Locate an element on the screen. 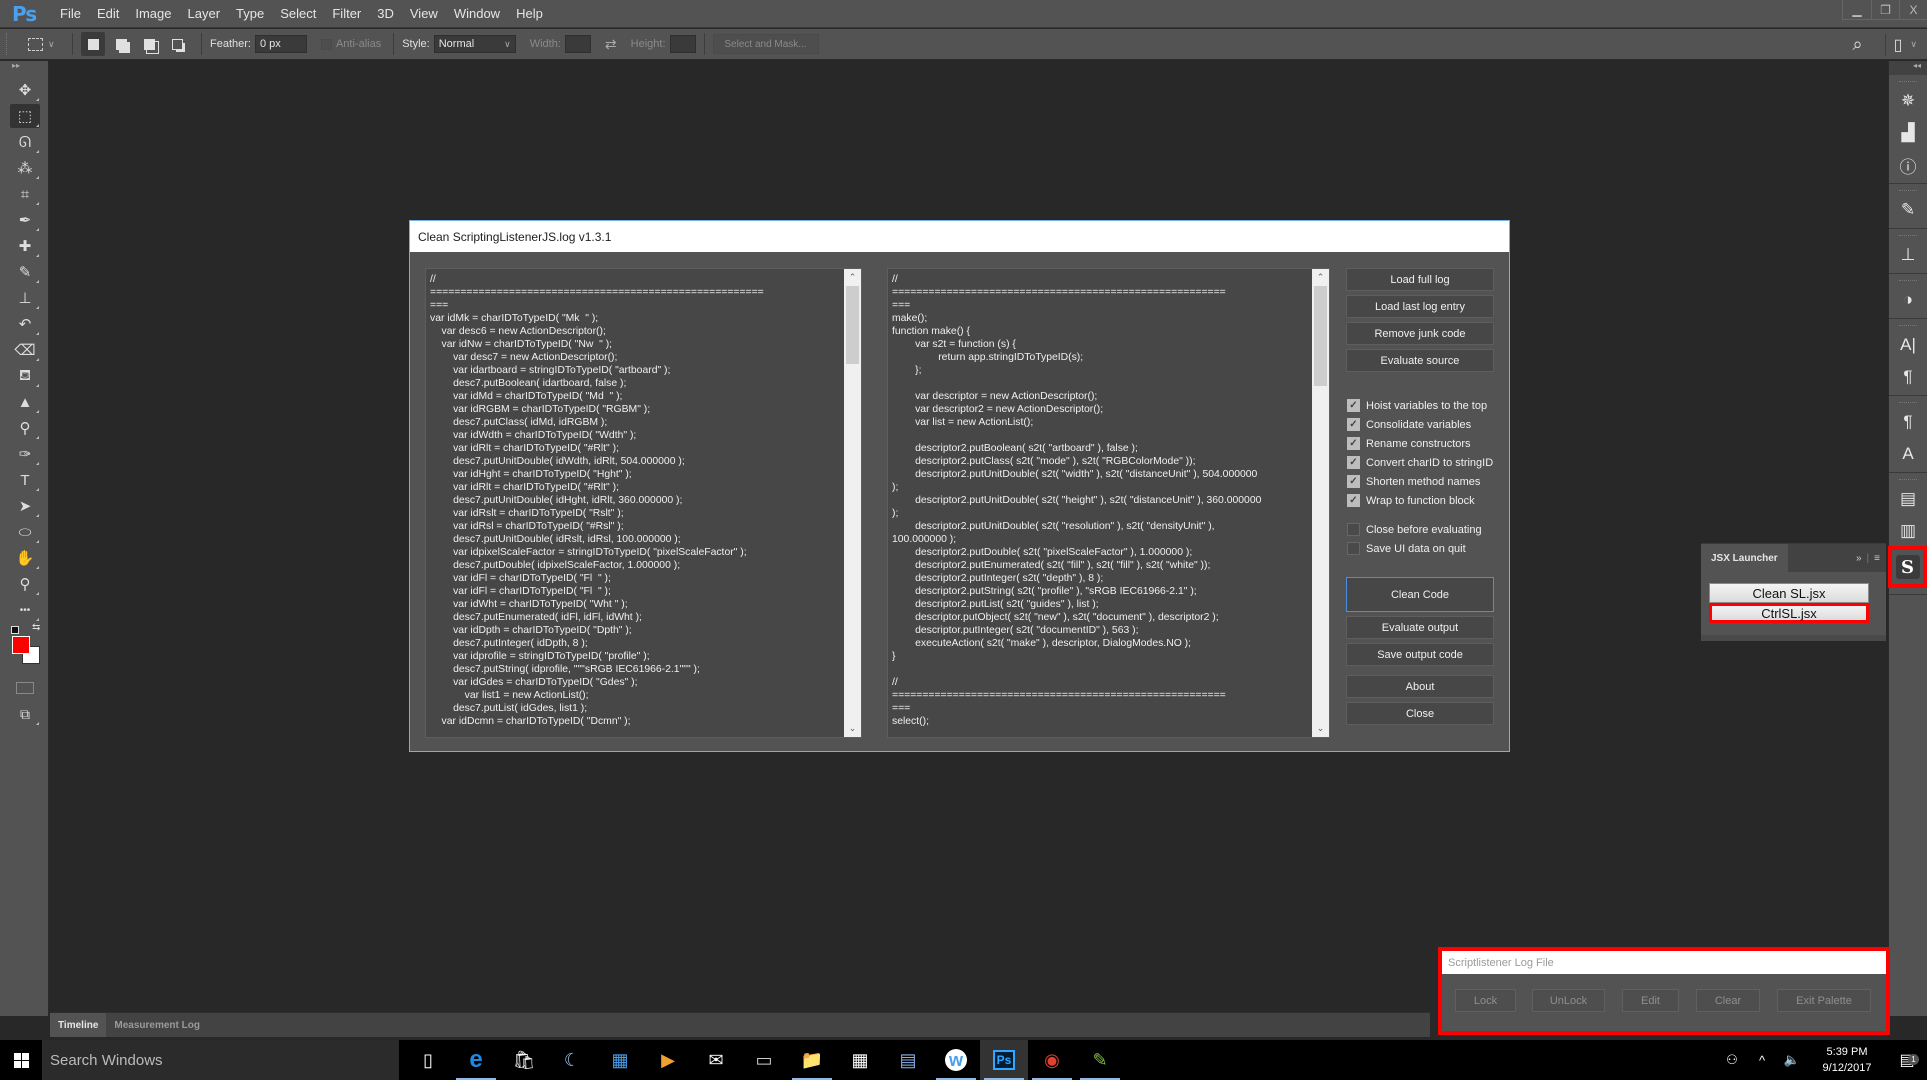  taskbar-app-file-explorer: 📁 is located at coordinates (812, 1060).